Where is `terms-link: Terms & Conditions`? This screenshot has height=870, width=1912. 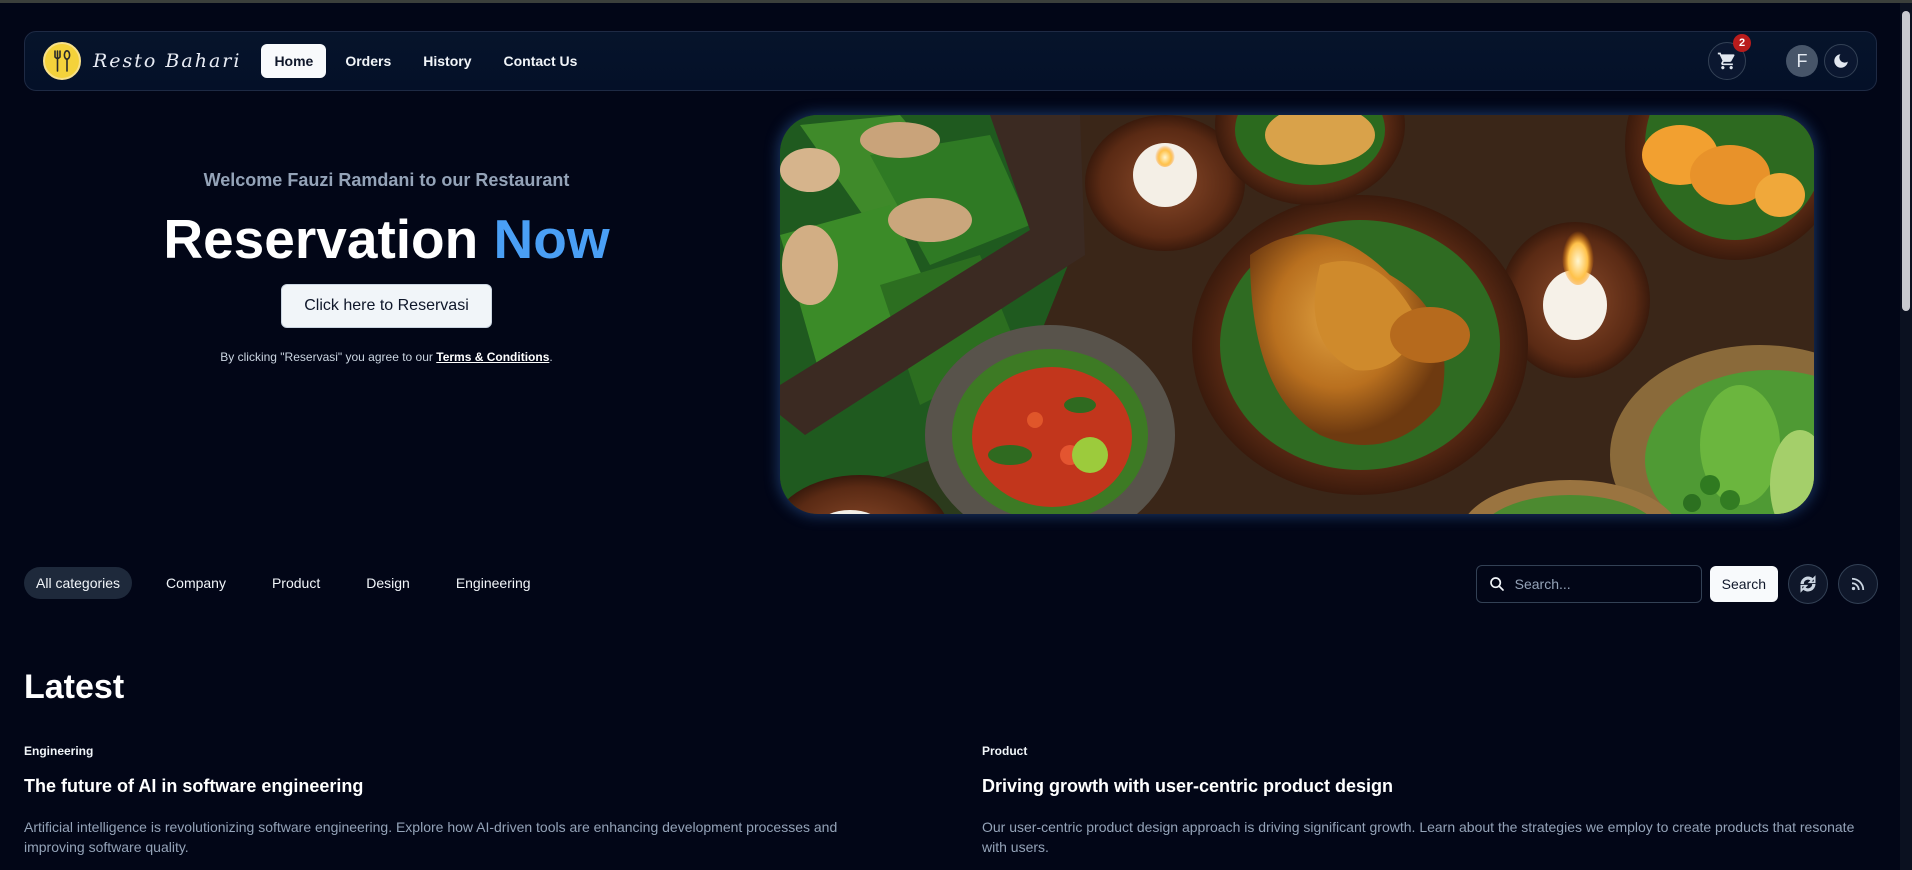 terms-link: Terms & Conditions is located at coordinates (492, 357).